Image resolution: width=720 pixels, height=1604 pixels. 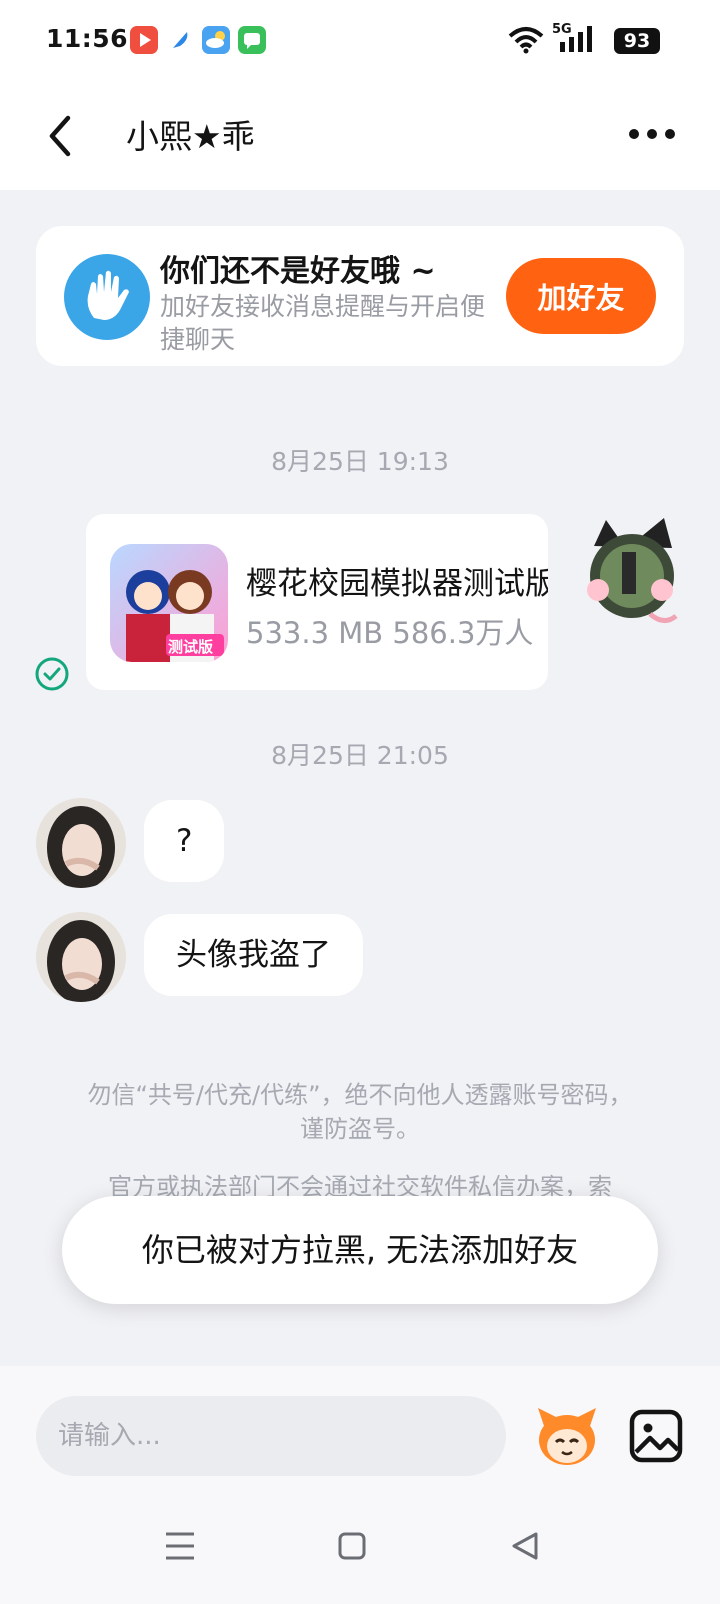 What do you see at coordinates (637, 41) in the screenshot?
I see `battery-level: 93` at bounding box center [637, 41].